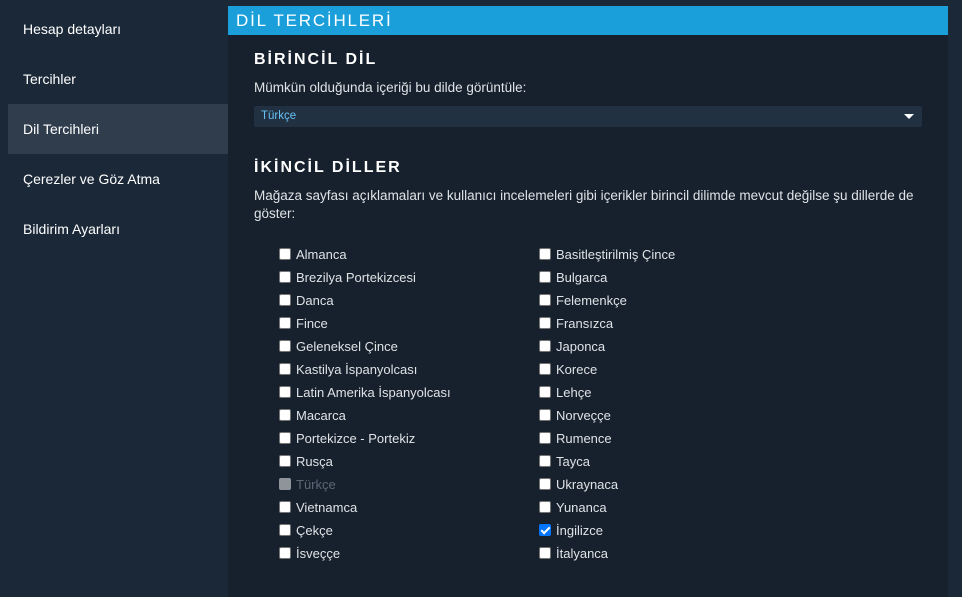  I want to click on language-label: Latin Amerika İspanyolcası, so click(373, 392).